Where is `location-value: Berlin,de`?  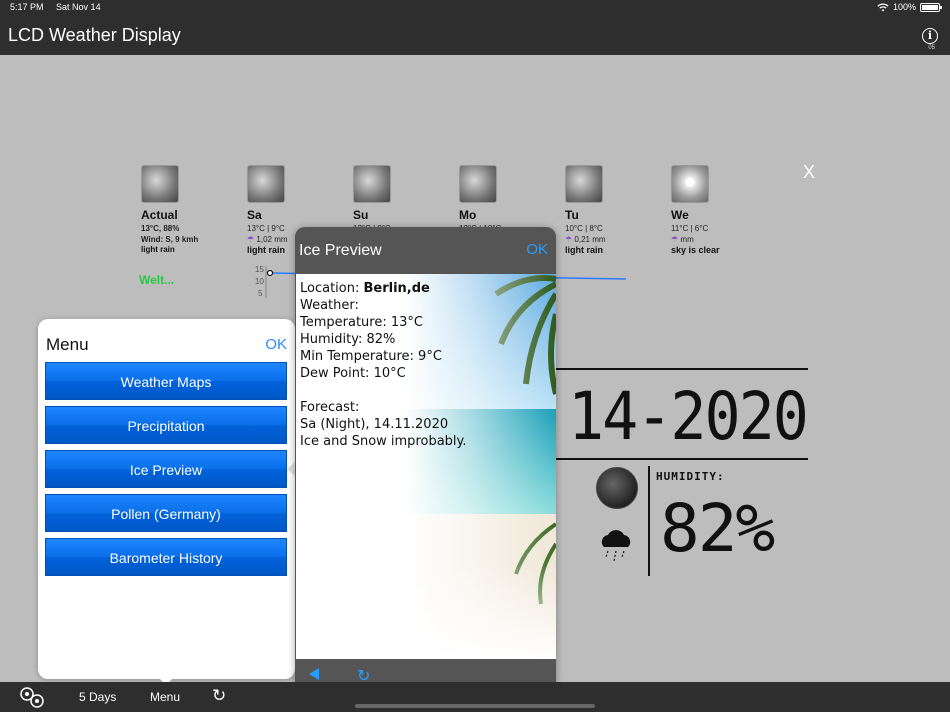
location-value: Berlin,de is located at coordinates (396, 288).